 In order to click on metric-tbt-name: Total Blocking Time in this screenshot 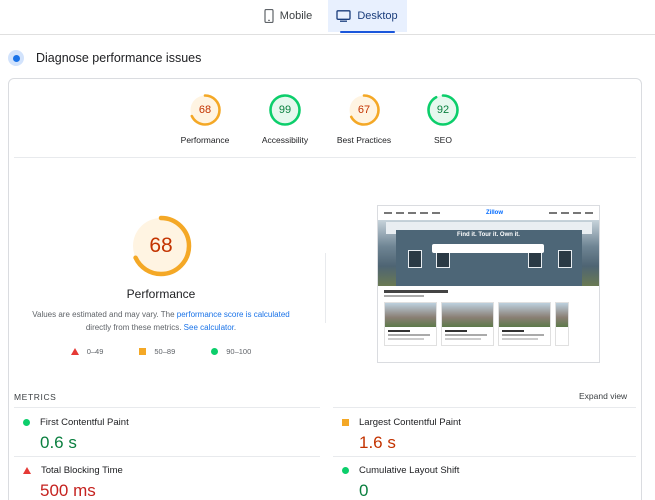, I will do `click(82, 470)`.